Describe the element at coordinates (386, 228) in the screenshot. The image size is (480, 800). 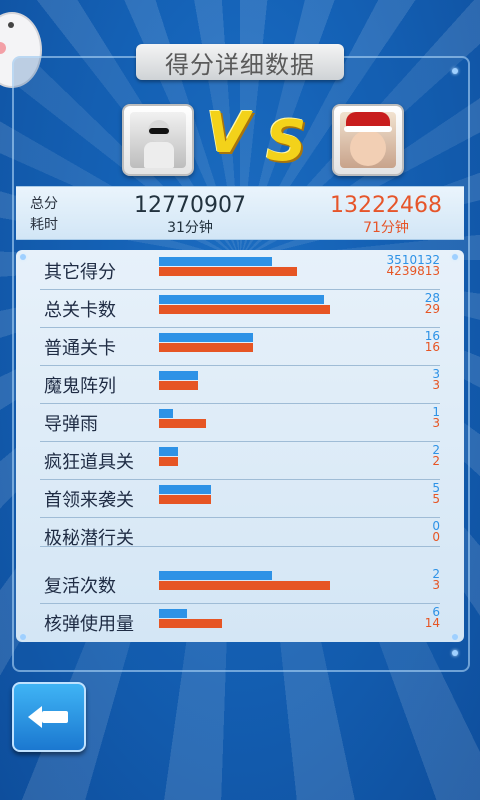
I see `player2-time: 71分钟` at that location.